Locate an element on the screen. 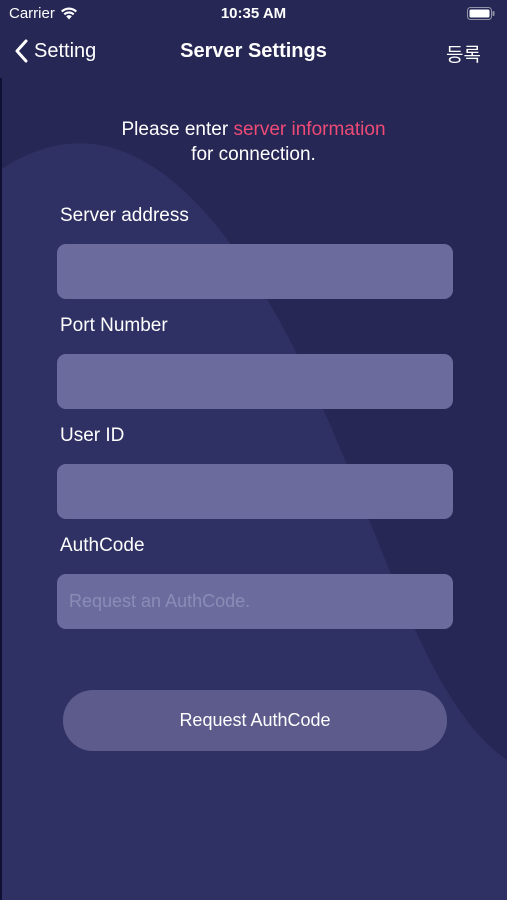 The height and width of the screenshot is (900, 507). port-number-input is located at coordinates (255, 381).